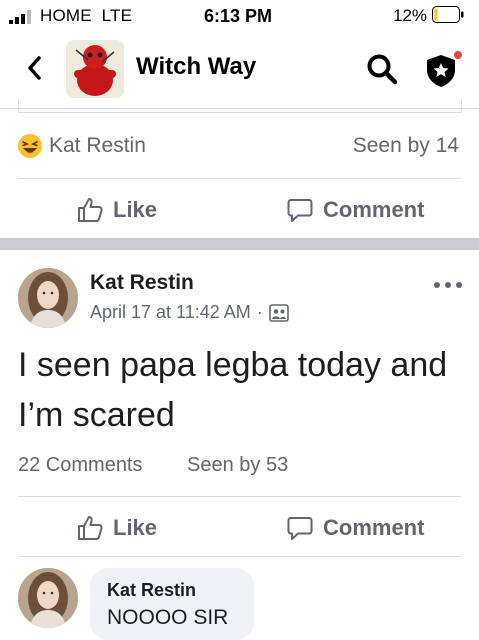 Image resolution: width=479 pixels, height=640 pixels. Describe the element at coordinates (35, 68) in the screenshot. I see `back-chevron-icon` at that location.